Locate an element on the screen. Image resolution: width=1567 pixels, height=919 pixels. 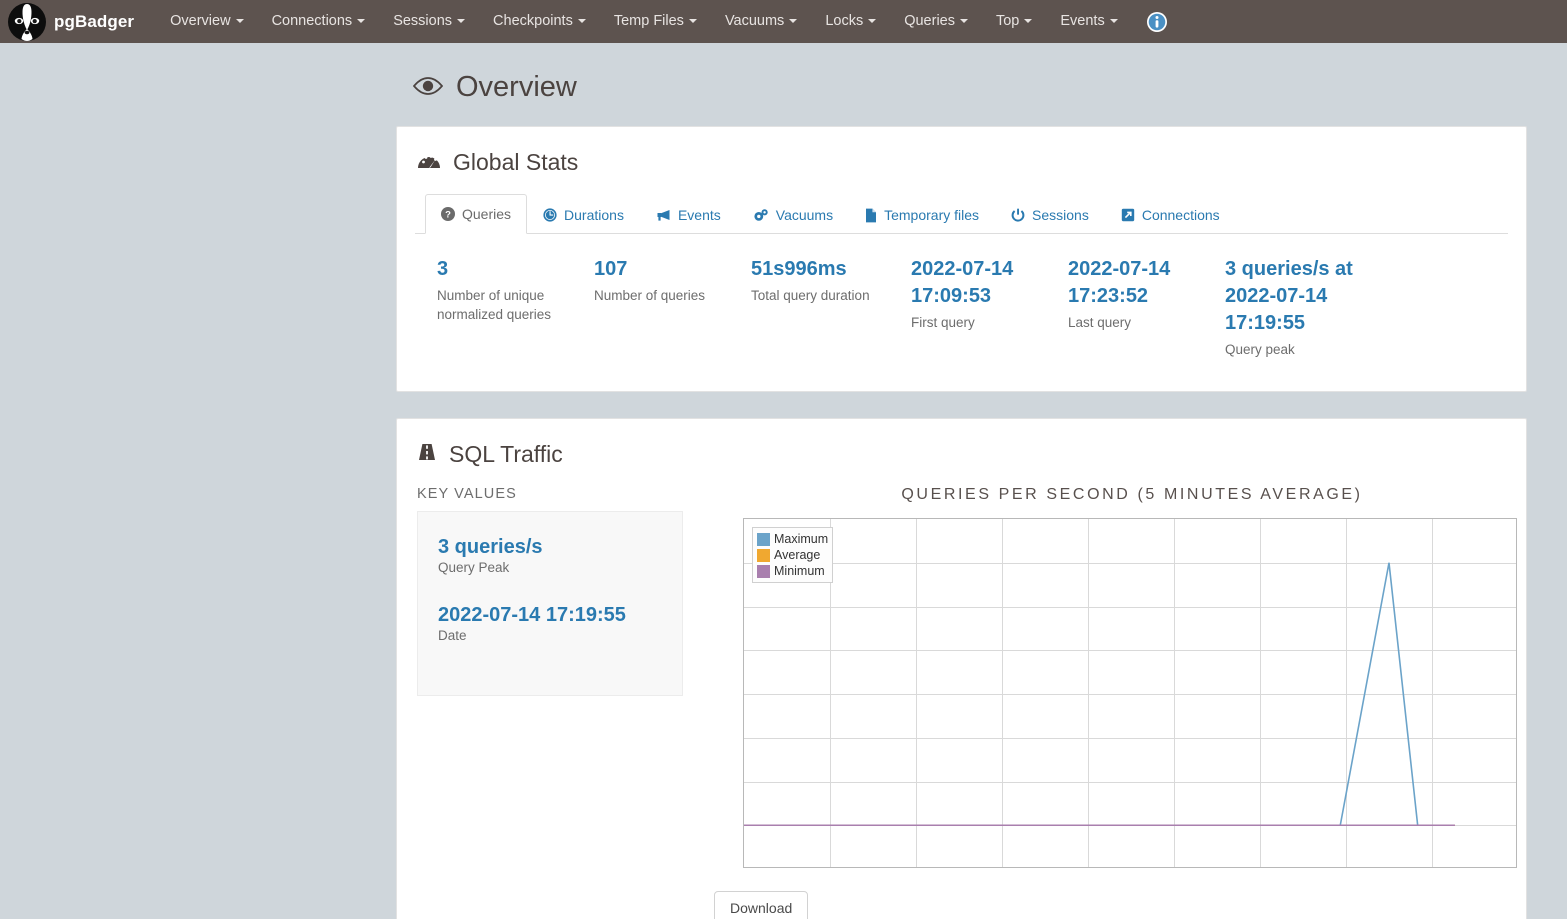
stat-unique-queries: 3 Number of unique normalized queries is located at coordinates (515, 307).